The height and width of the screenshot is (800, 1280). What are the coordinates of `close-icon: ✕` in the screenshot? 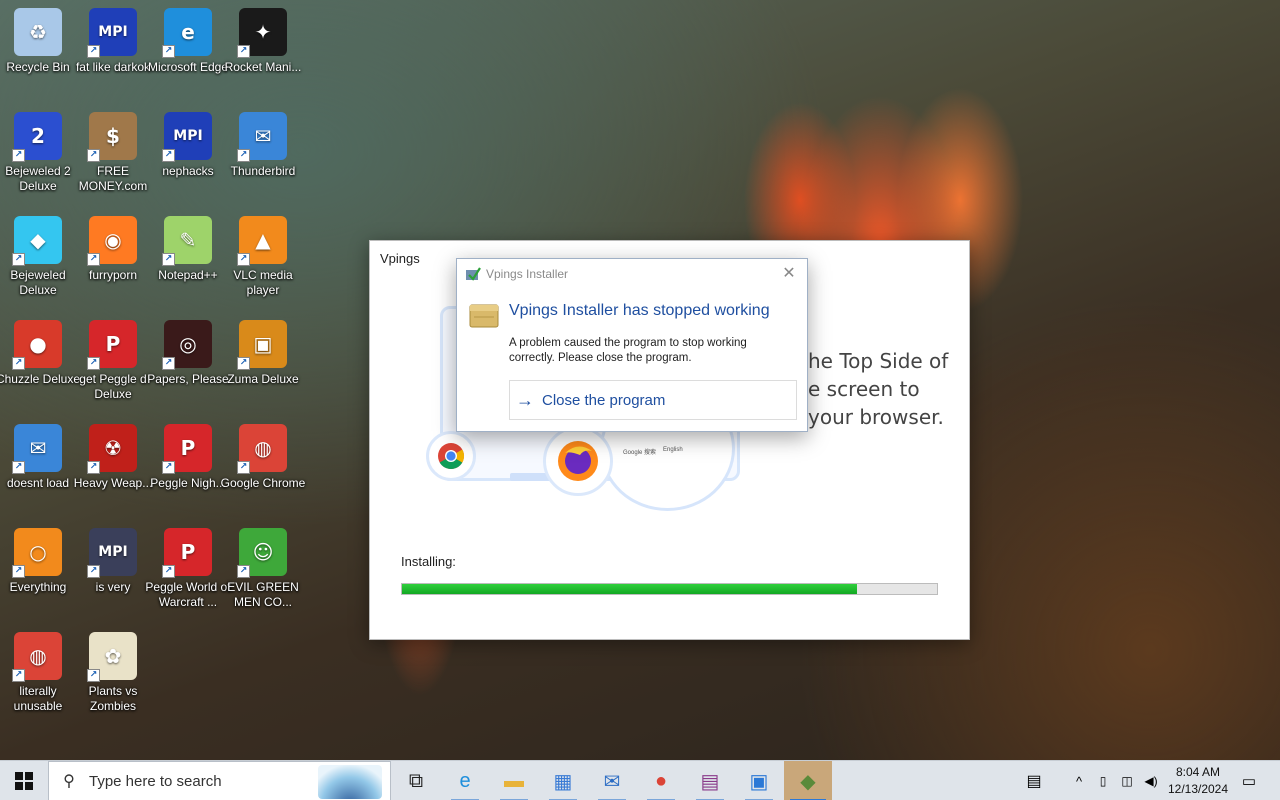 It's located at (789, 274).